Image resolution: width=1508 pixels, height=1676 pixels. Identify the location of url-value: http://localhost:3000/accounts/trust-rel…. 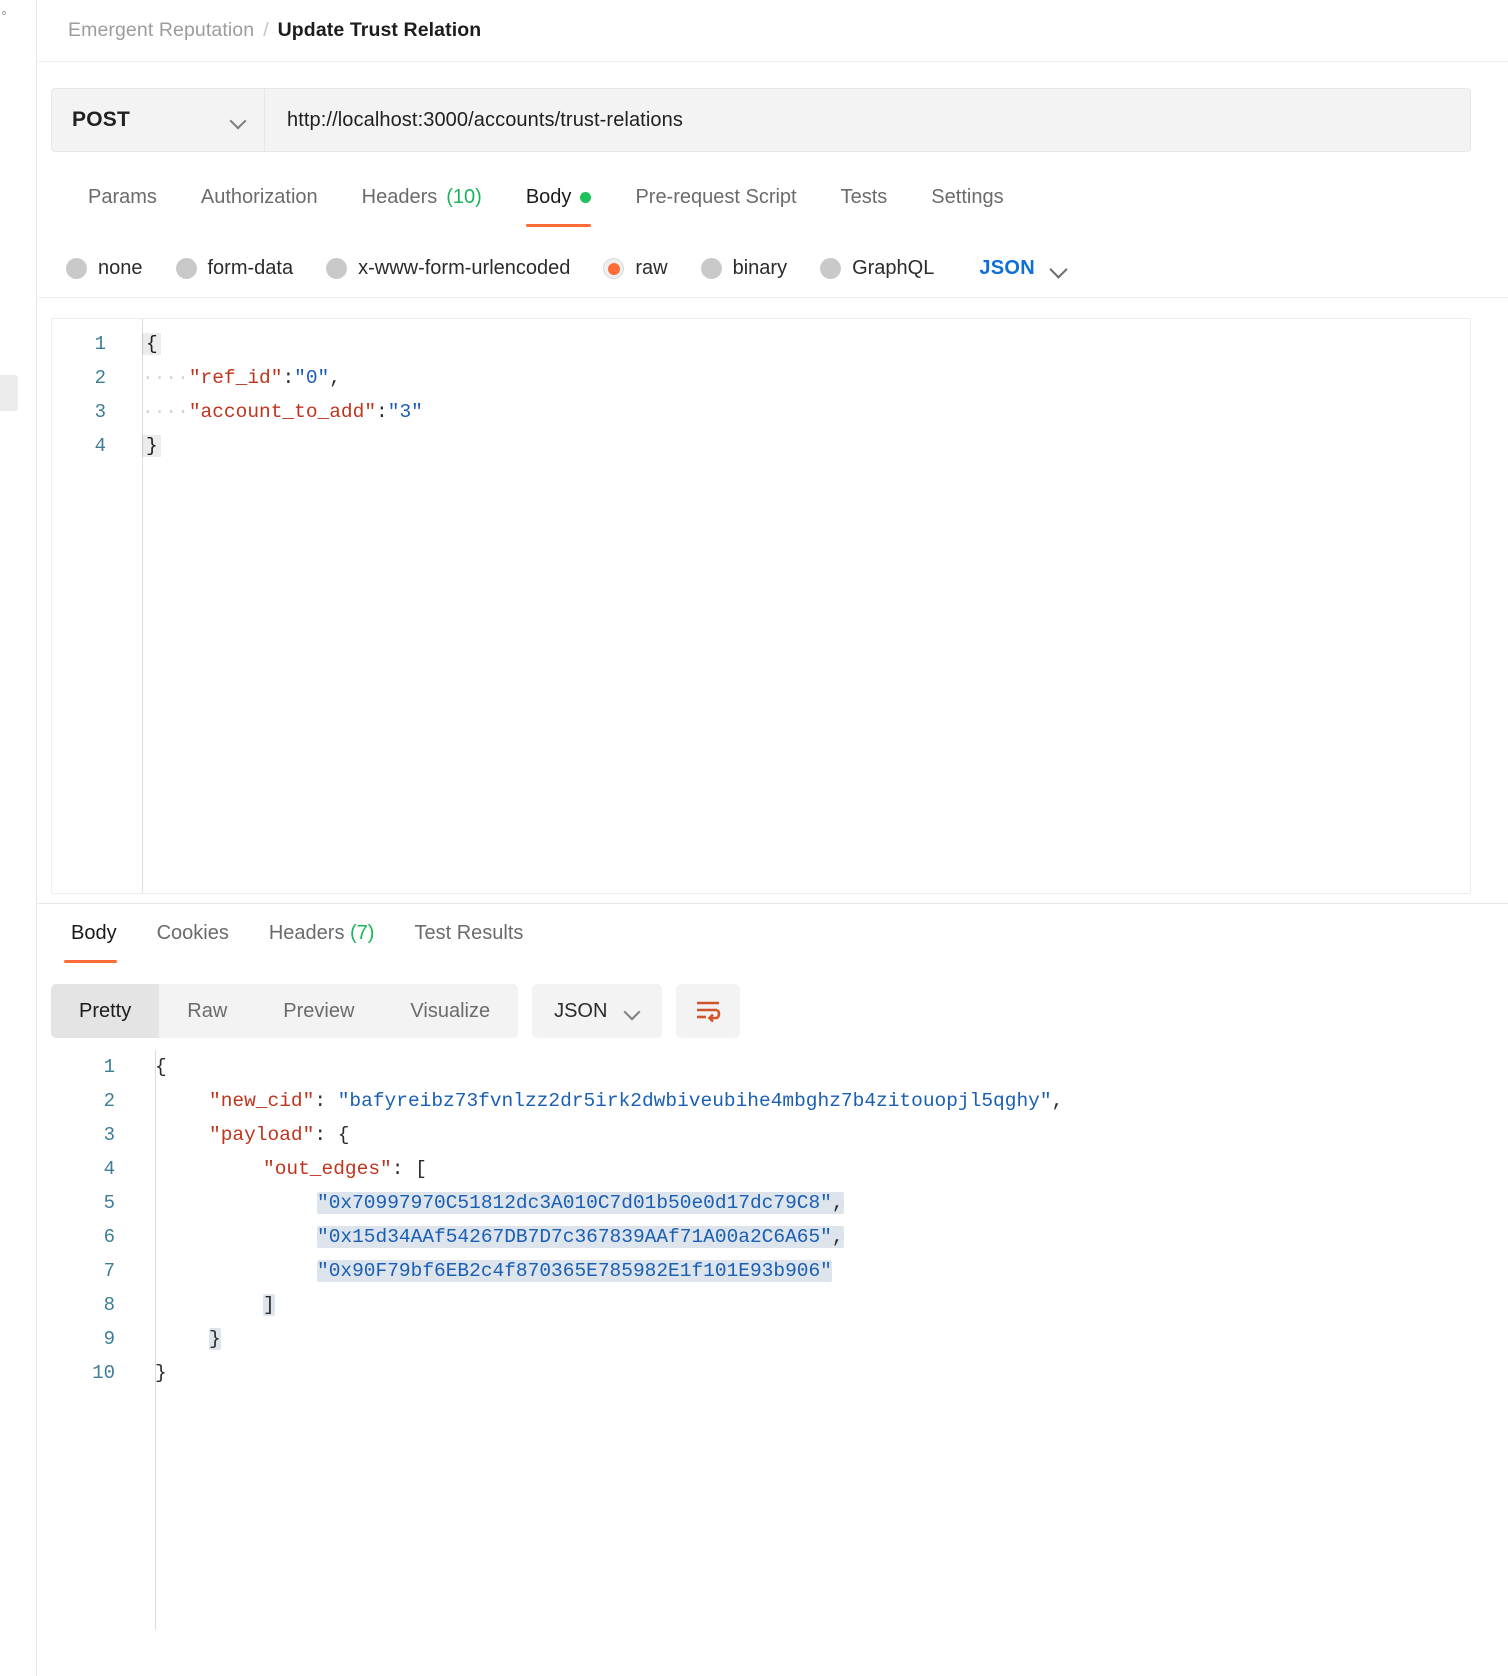
(485, 119).